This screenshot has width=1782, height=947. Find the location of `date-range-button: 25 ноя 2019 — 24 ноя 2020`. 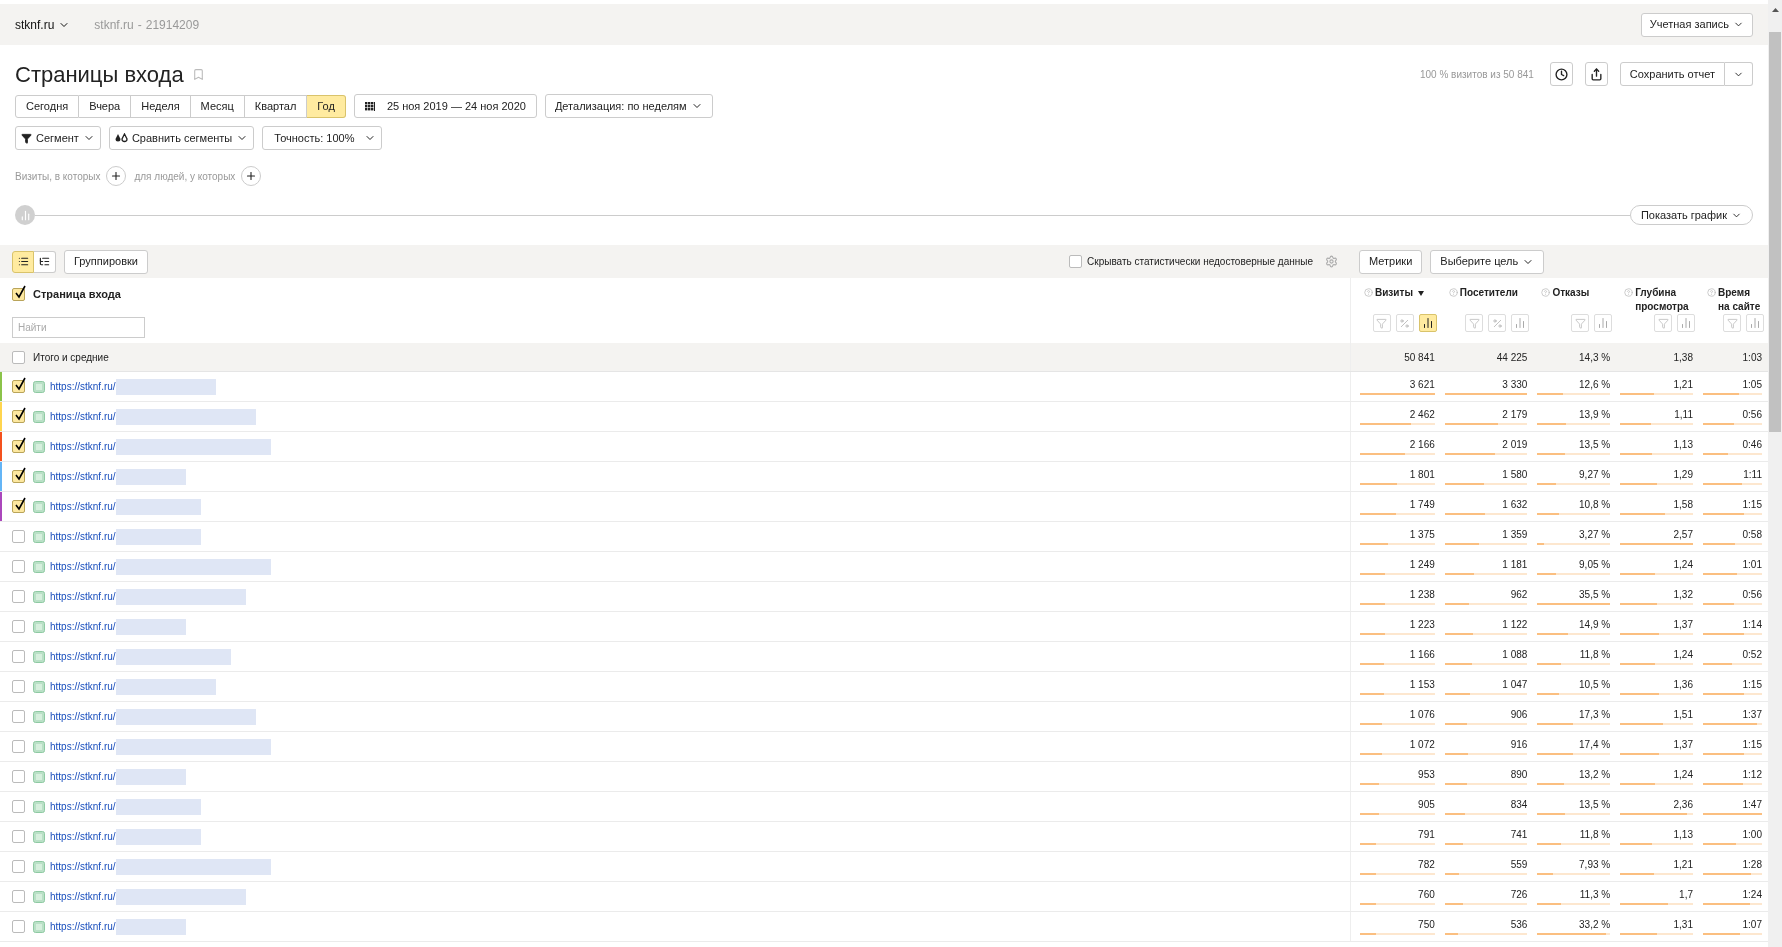

date-range-button: 25 ноя 2019 — 24 ноя 2020 is located at coordinates (445, 106).